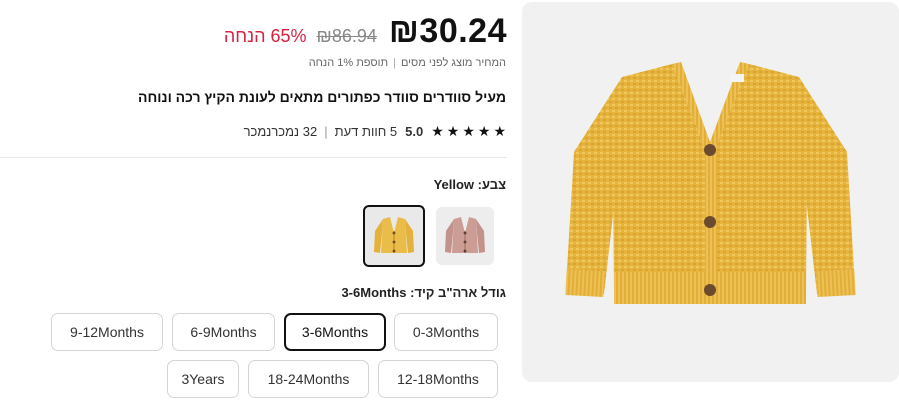 Image resolution: width=899 pixels, height=406 pixels. Describe the element at coordinates (265, 36) in the screenshot. I see `discount-badge: 65% הנחה` at that location.